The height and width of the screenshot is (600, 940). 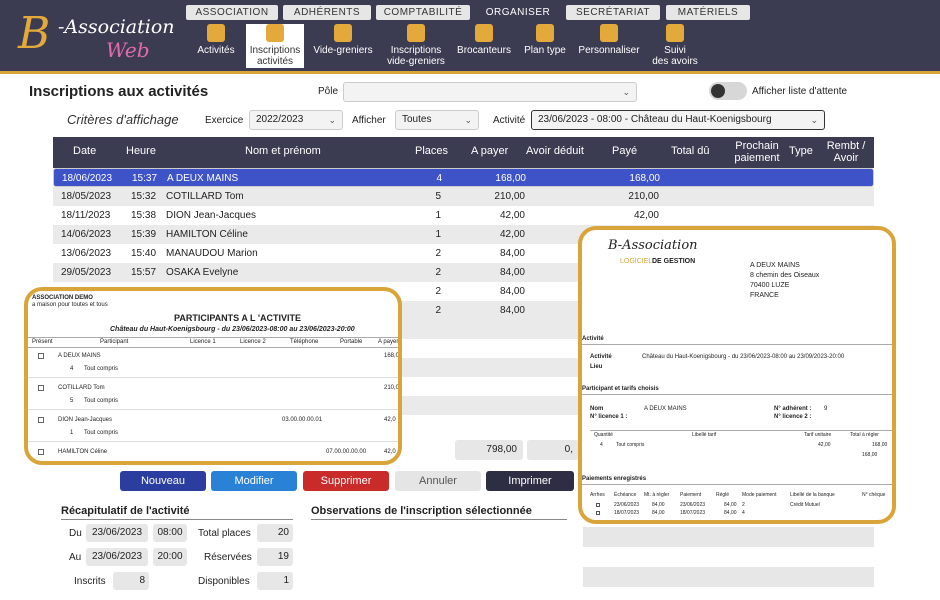 What do you see at coordinates (490, 92) in the screenshot?
I see `pole-select: ⌄` at bounding box center [490, 92].